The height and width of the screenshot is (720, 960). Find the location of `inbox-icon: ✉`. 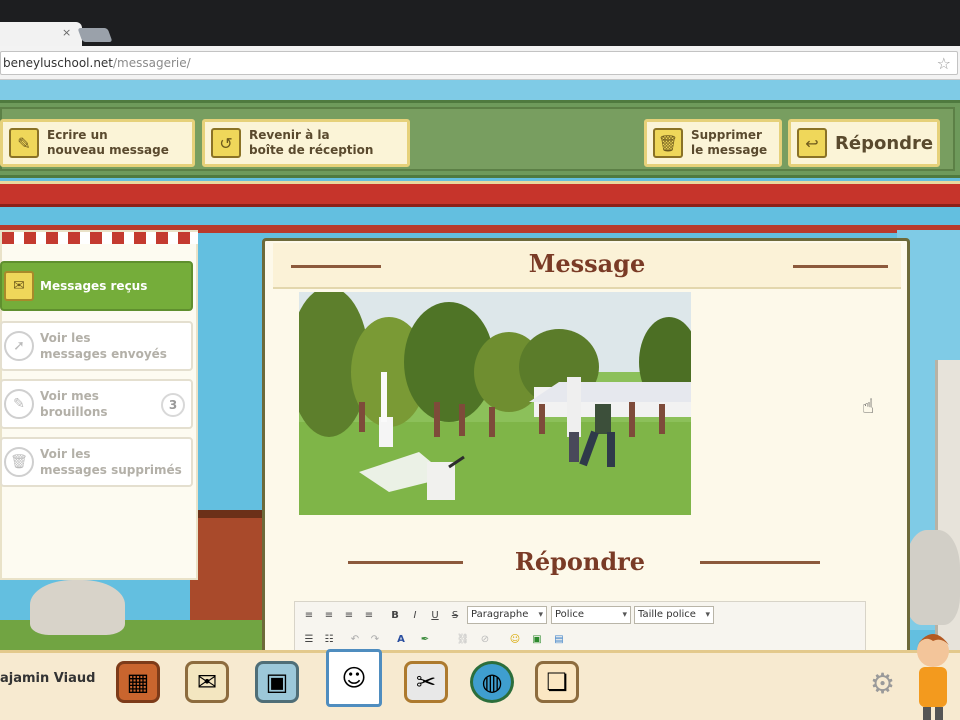

inbox-icon: ✉ is located at coordinates (19, 286).